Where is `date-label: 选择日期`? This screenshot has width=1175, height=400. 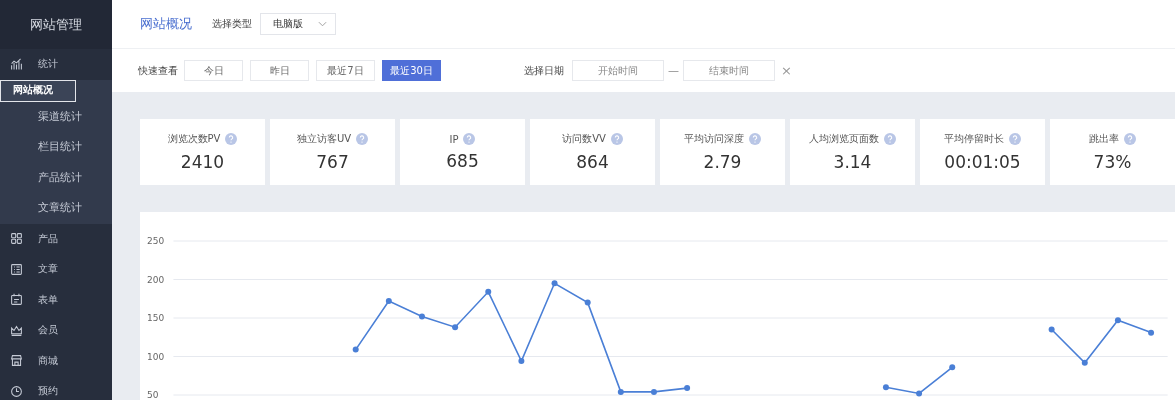
date-label: 选择日期 is located at coordinates (544, 70).